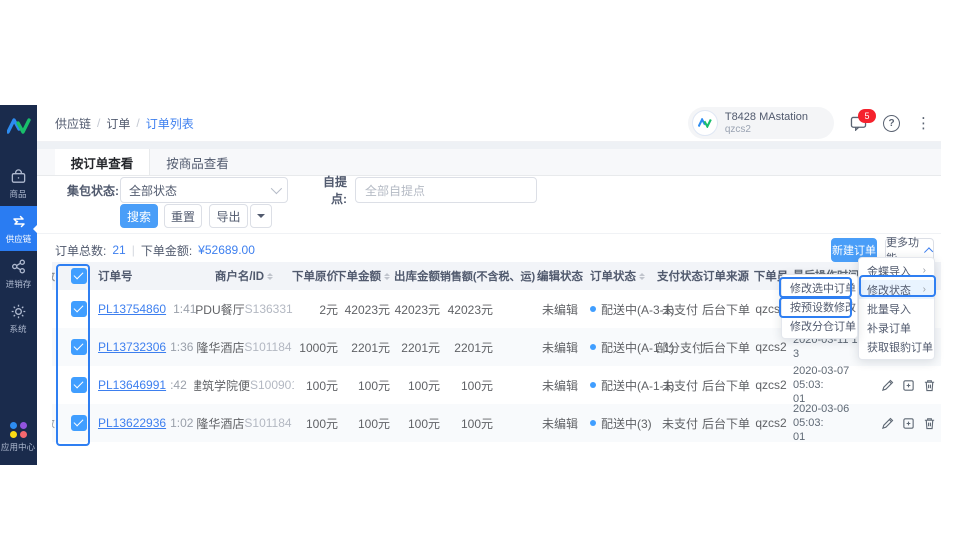 This screenshot has height=554, width=955. Describe the element at coordinates (102, 162) in the screenshot. I see `tab-by-order: 按订单查看` at that location.